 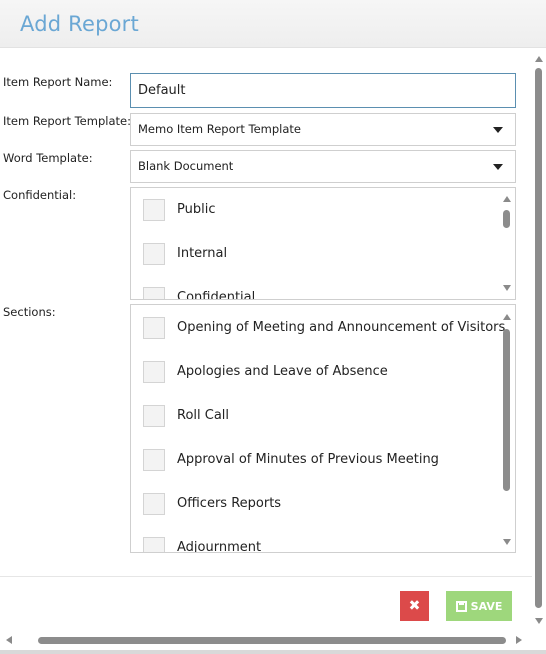 What do you see at coordinates (29, 312) in the screenshot?
I see `sections-label: Sections:` at bounding box center [29, 312].